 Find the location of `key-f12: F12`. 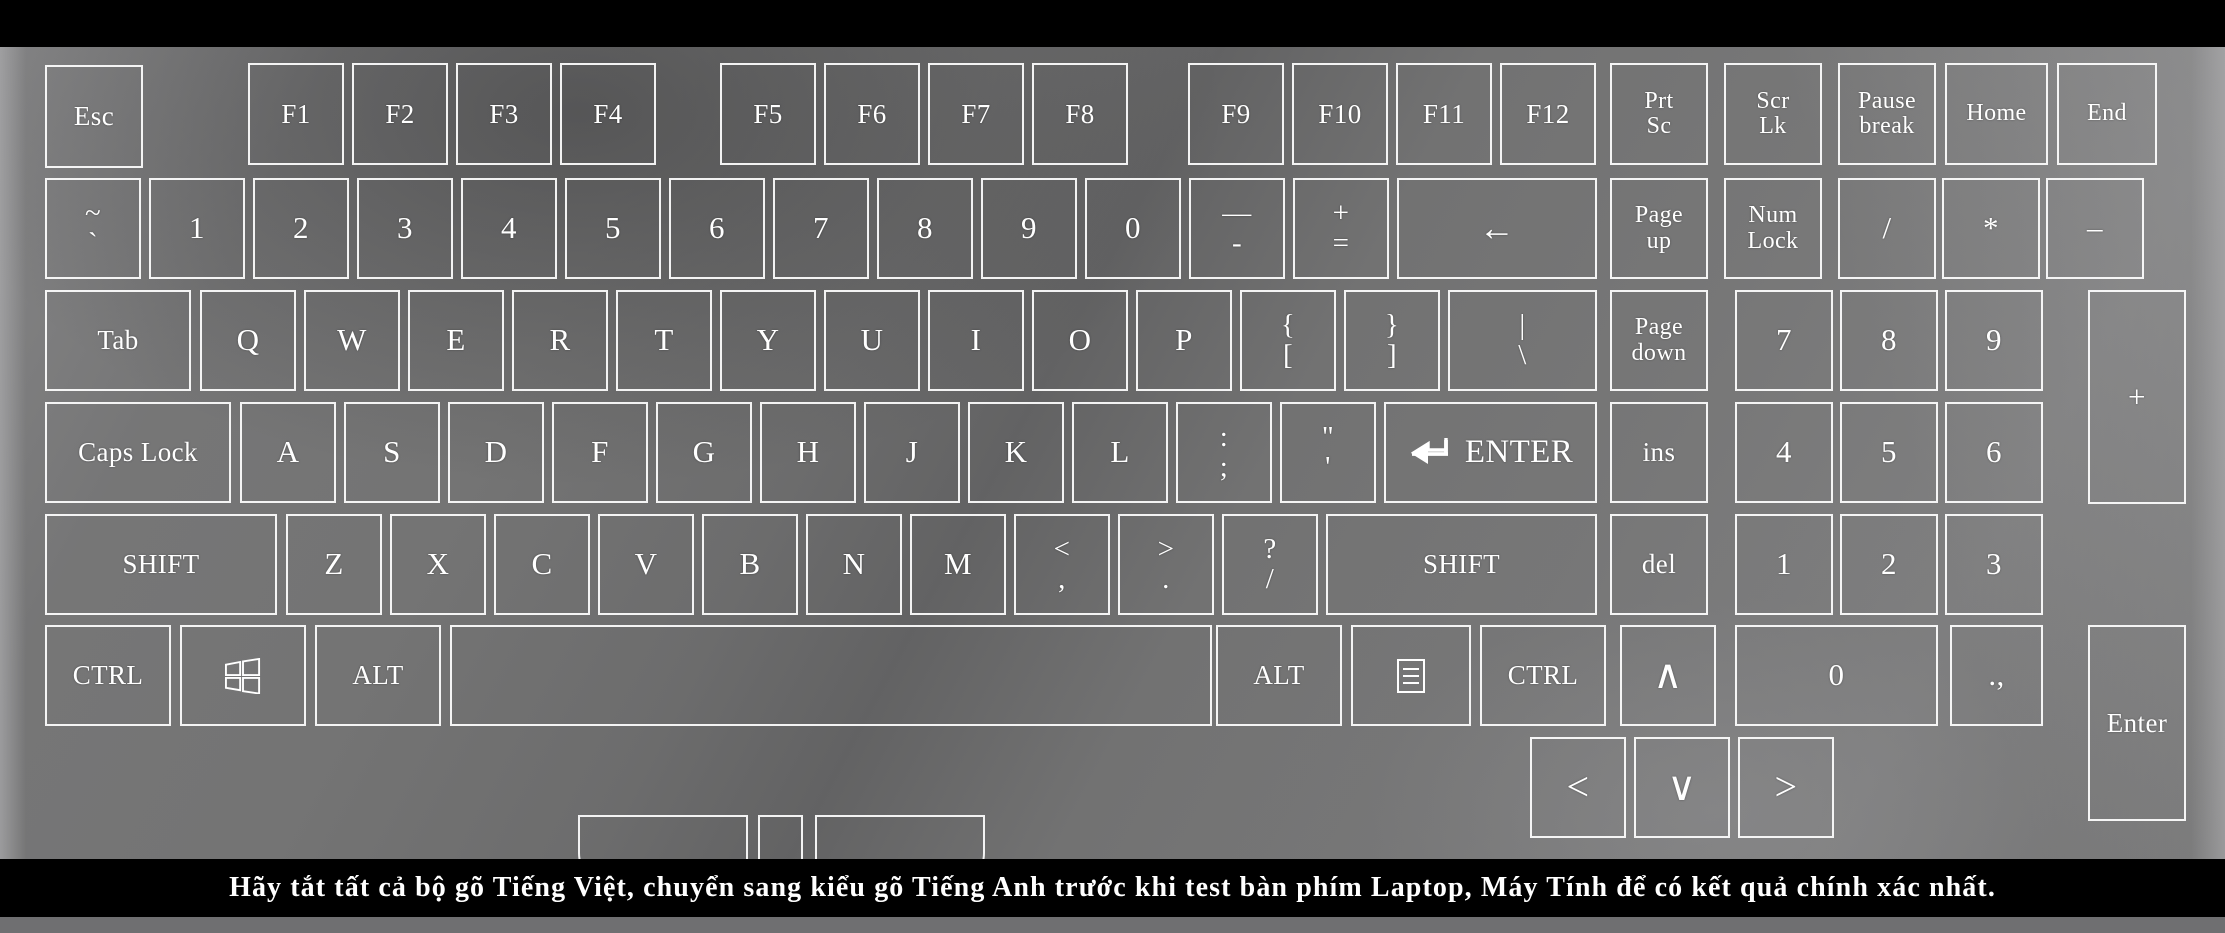

key-f12: F12 is located at coordinates (1548, 114).